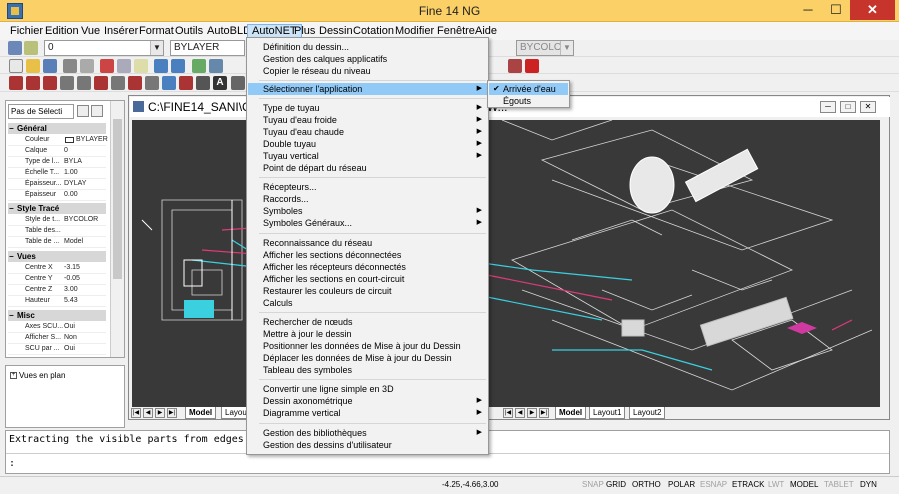  I want to click on polyline-icon, so click(50, 83).